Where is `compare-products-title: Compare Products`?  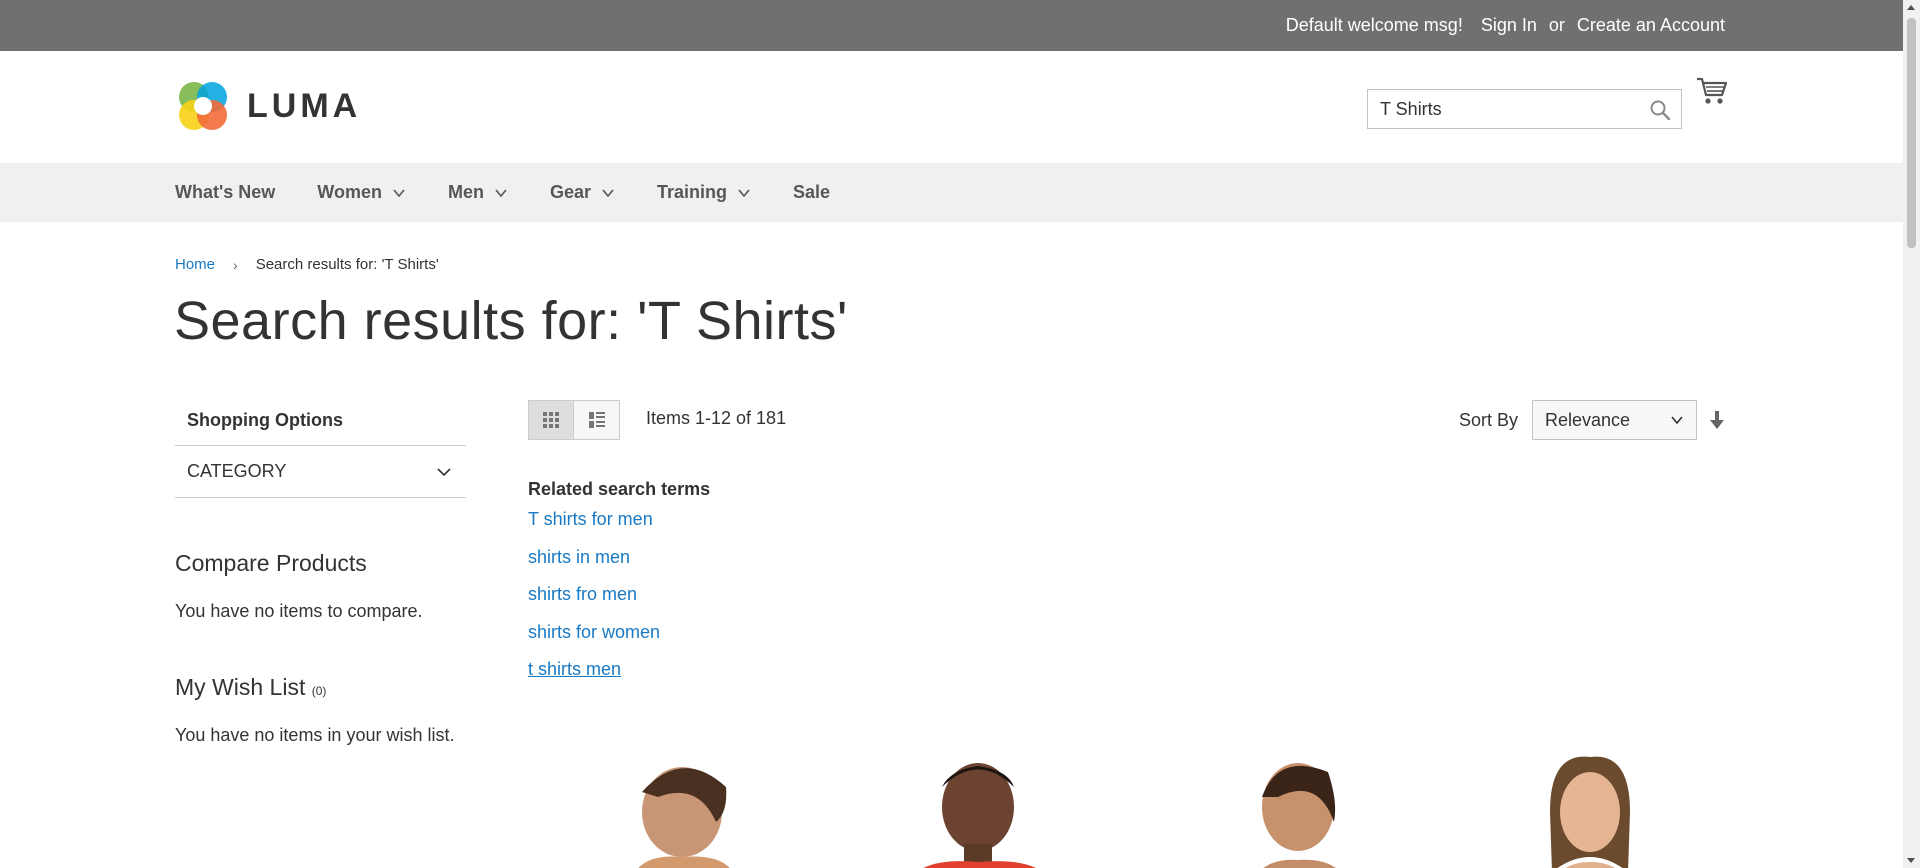 compare-products-title: Compare Products is located at coordinates (271, 563).